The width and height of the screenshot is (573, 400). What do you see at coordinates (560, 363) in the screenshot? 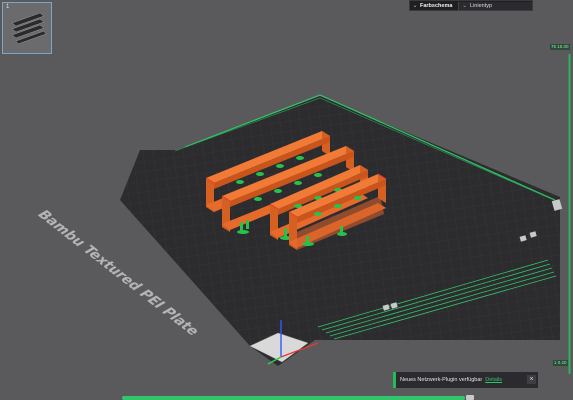
I see `layer-slider-bottom-label: 1 0.20` at bounding box center [560, 363].